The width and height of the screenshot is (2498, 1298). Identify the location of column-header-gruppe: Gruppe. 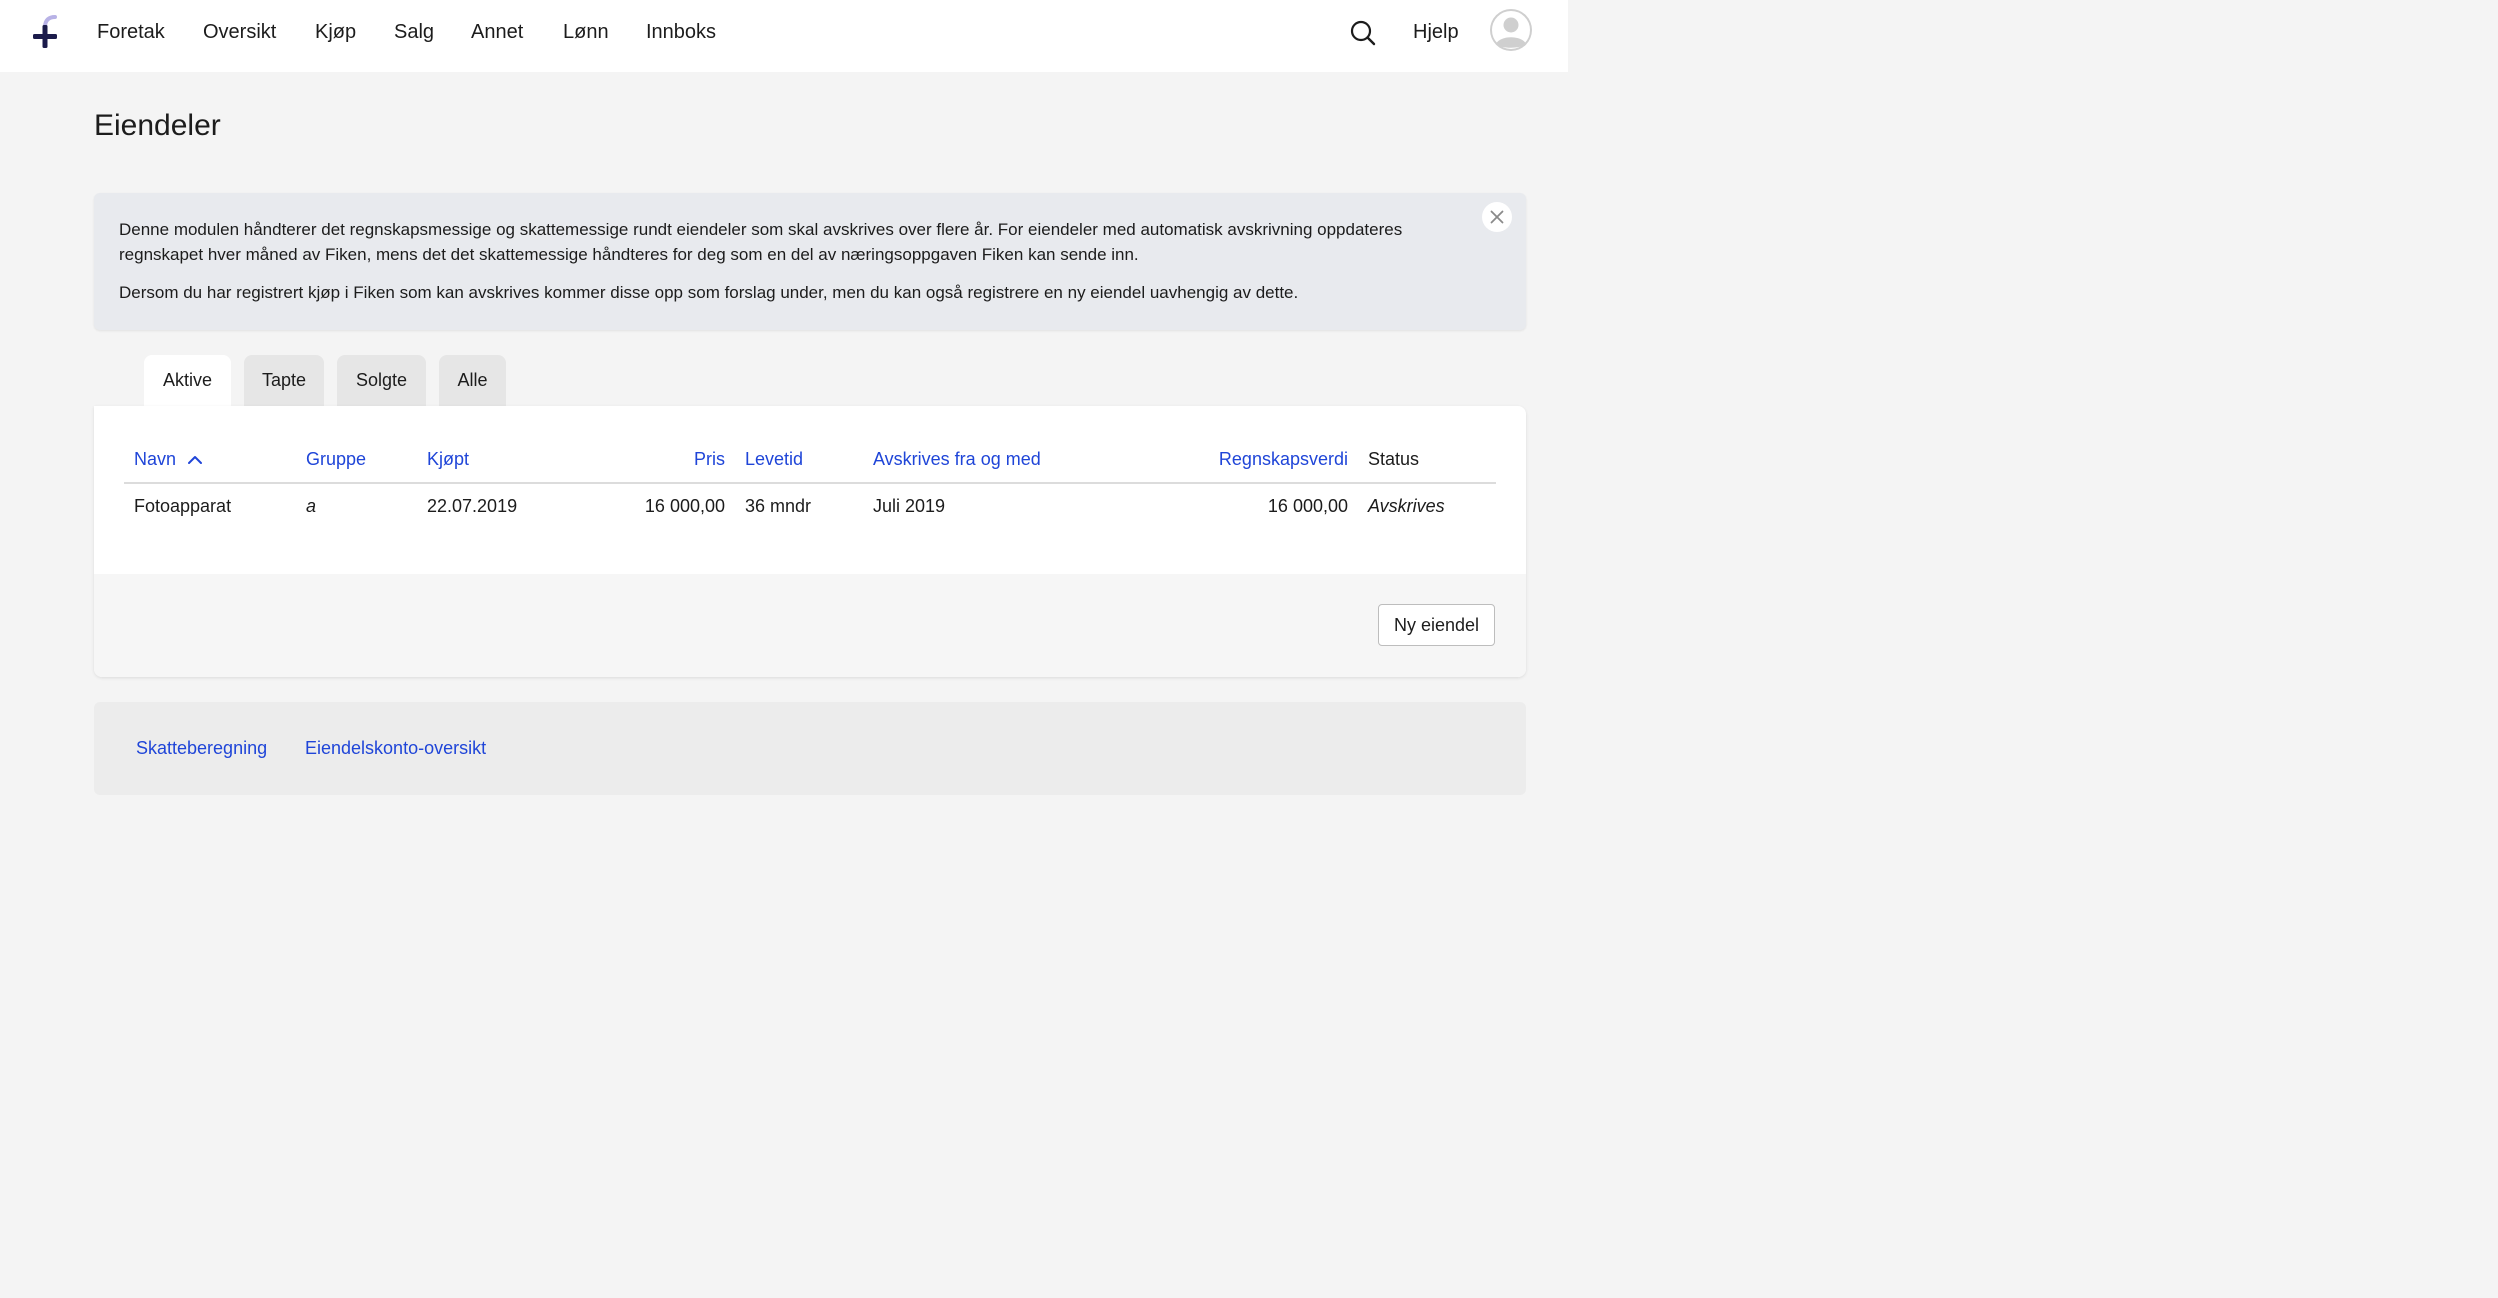
(336, 459).